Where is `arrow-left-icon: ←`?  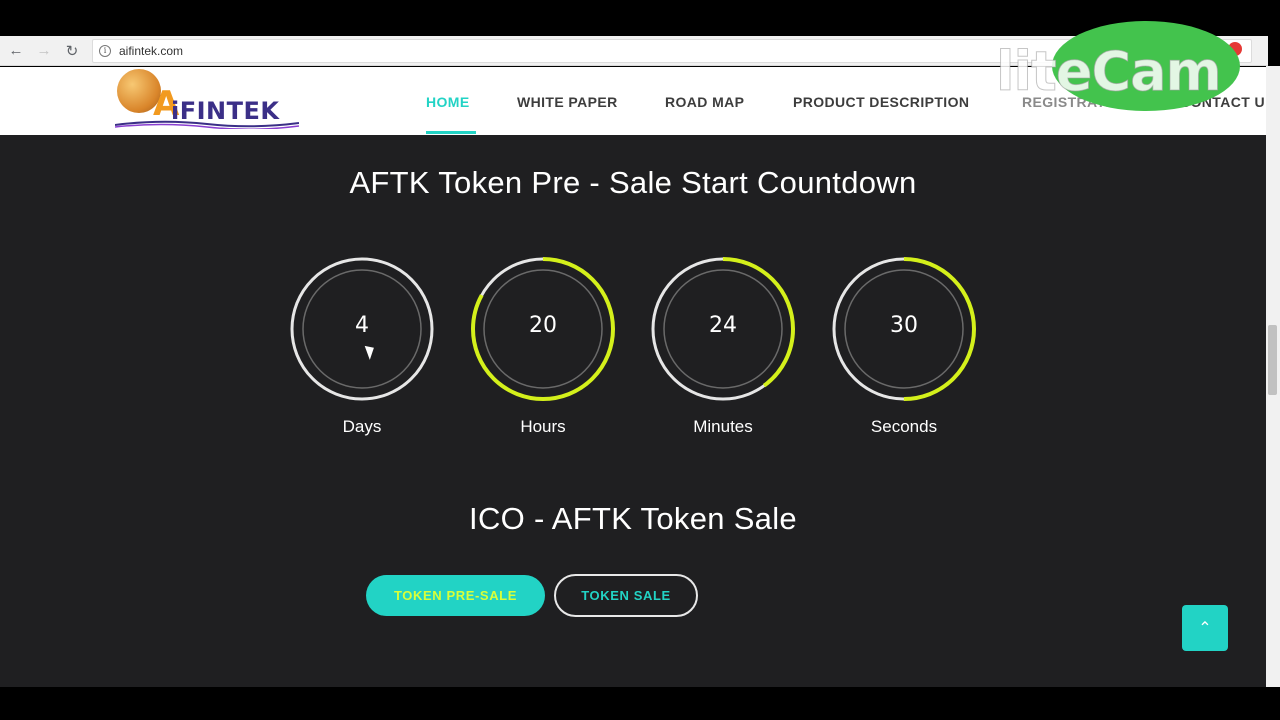
arrow-left-icon: ← is located at coordinates (16, 51).